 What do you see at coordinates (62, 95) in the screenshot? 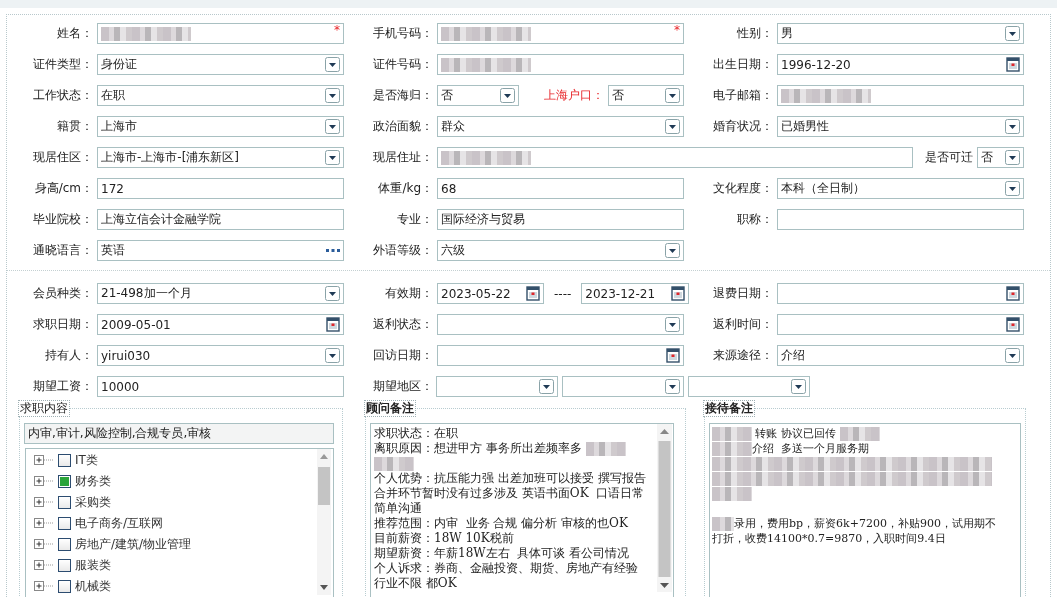
I see `field-label: 工作状态：` at bounding box center [62, 95].